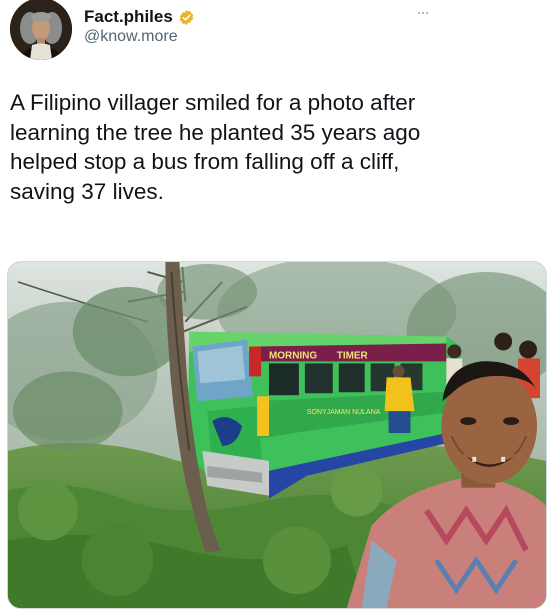 The width and height of the screenshot is (550, 611). What do you see at coordinates (186, 17) in the screenshot?
I see `verified-badge-icon` at bounding box center [186, 17].